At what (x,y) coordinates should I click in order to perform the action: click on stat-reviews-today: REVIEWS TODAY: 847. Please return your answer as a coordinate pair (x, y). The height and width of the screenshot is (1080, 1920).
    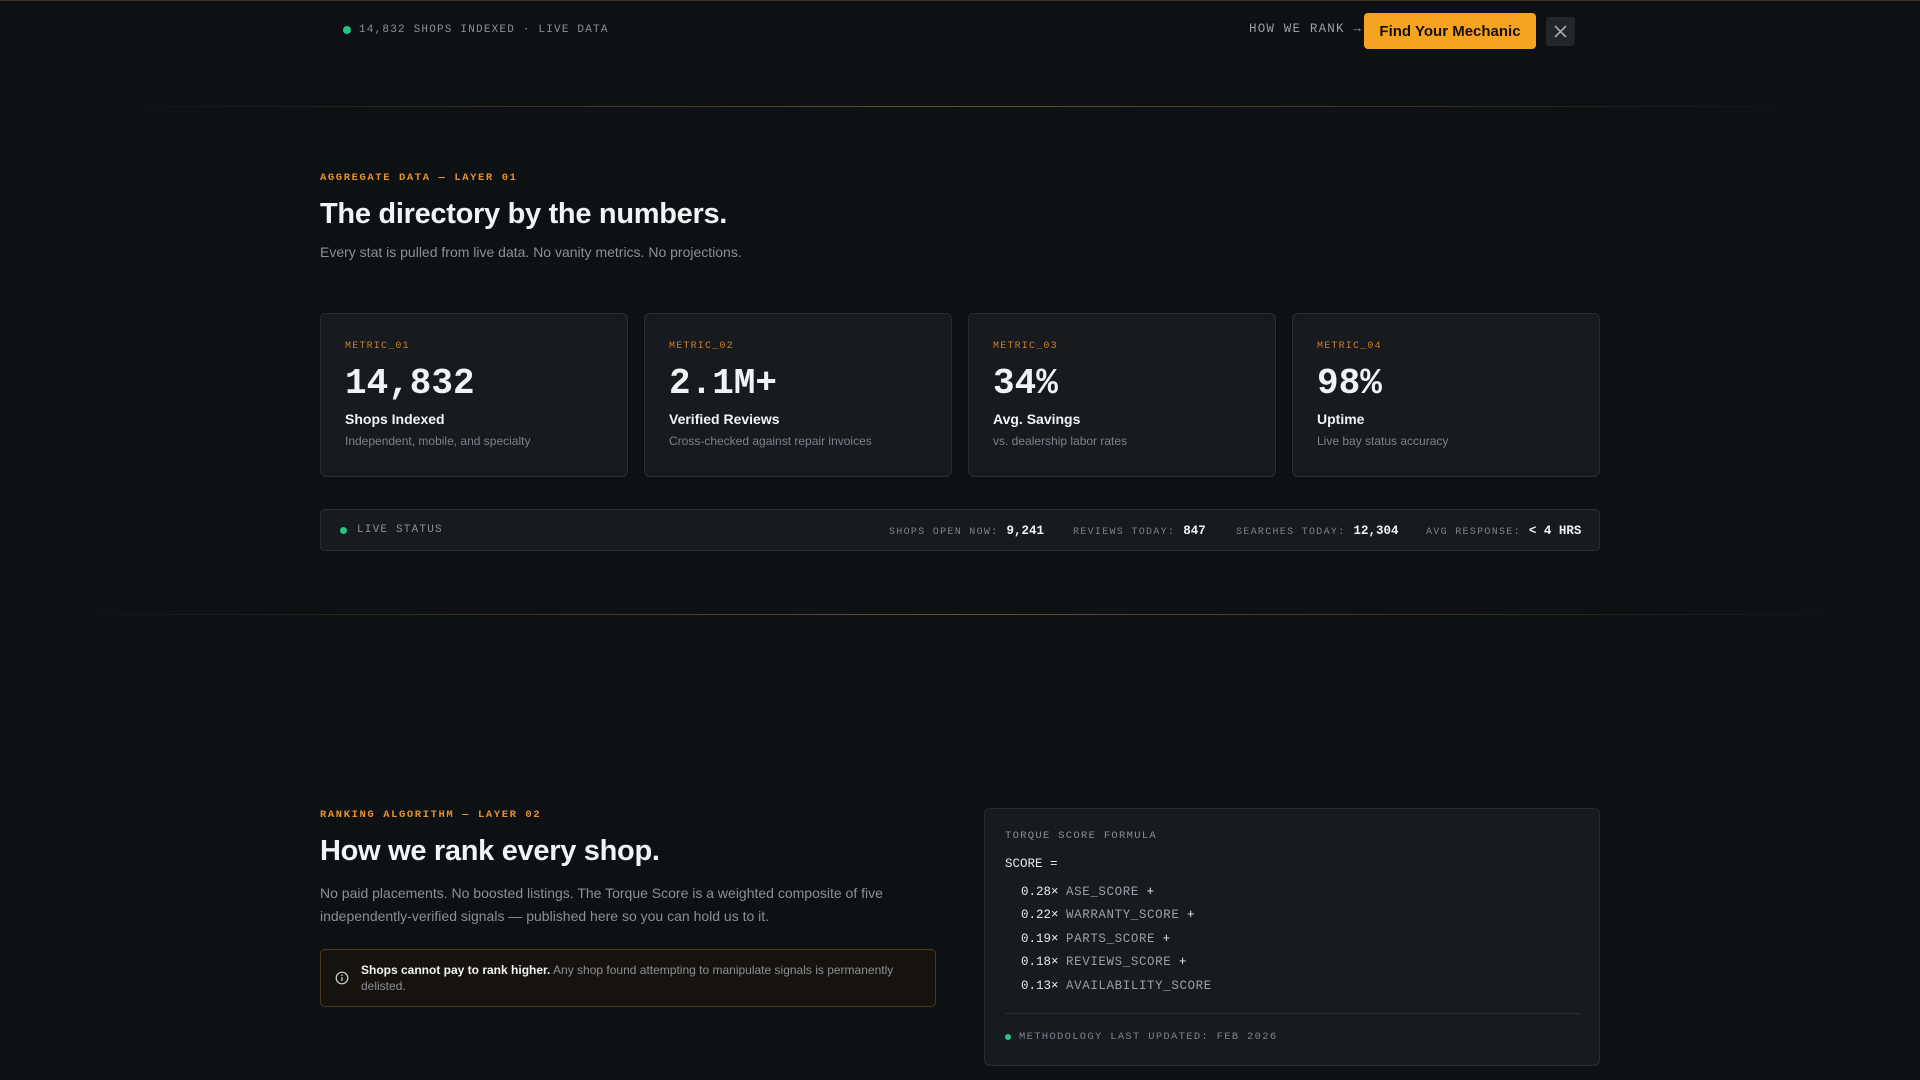
    Looking at the image, I should click on (1139, 531).